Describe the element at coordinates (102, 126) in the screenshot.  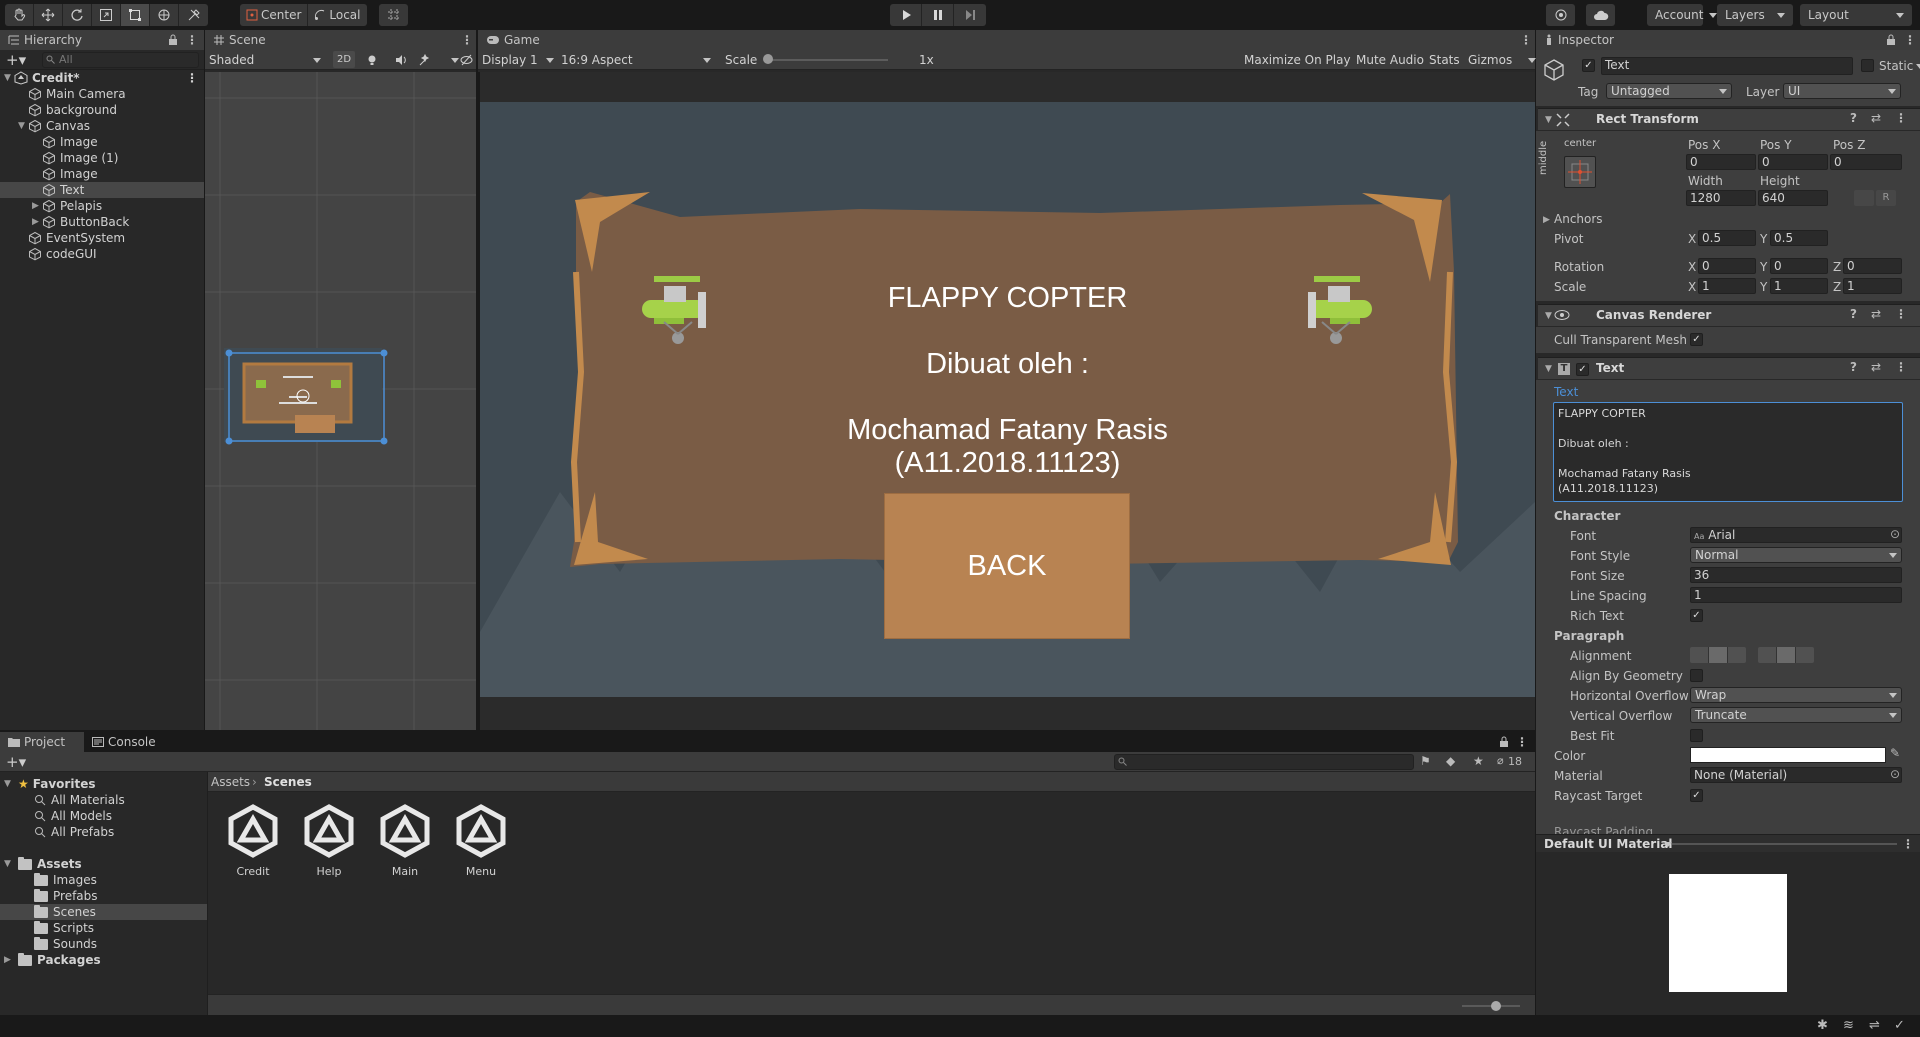
I see `hierarchy-item: ▼ Canvas` at that location.